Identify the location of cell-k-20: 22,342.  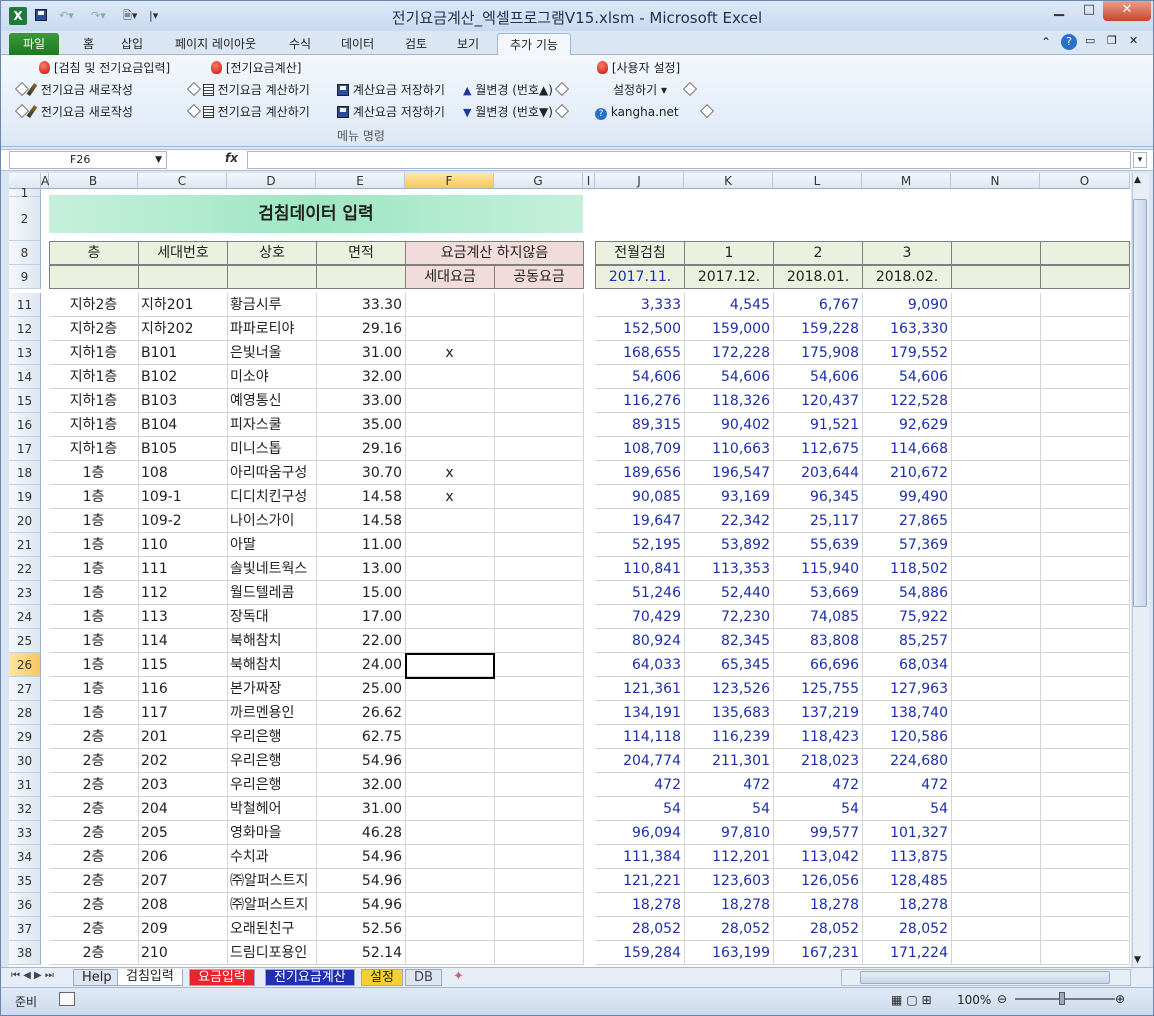
(729, 521).